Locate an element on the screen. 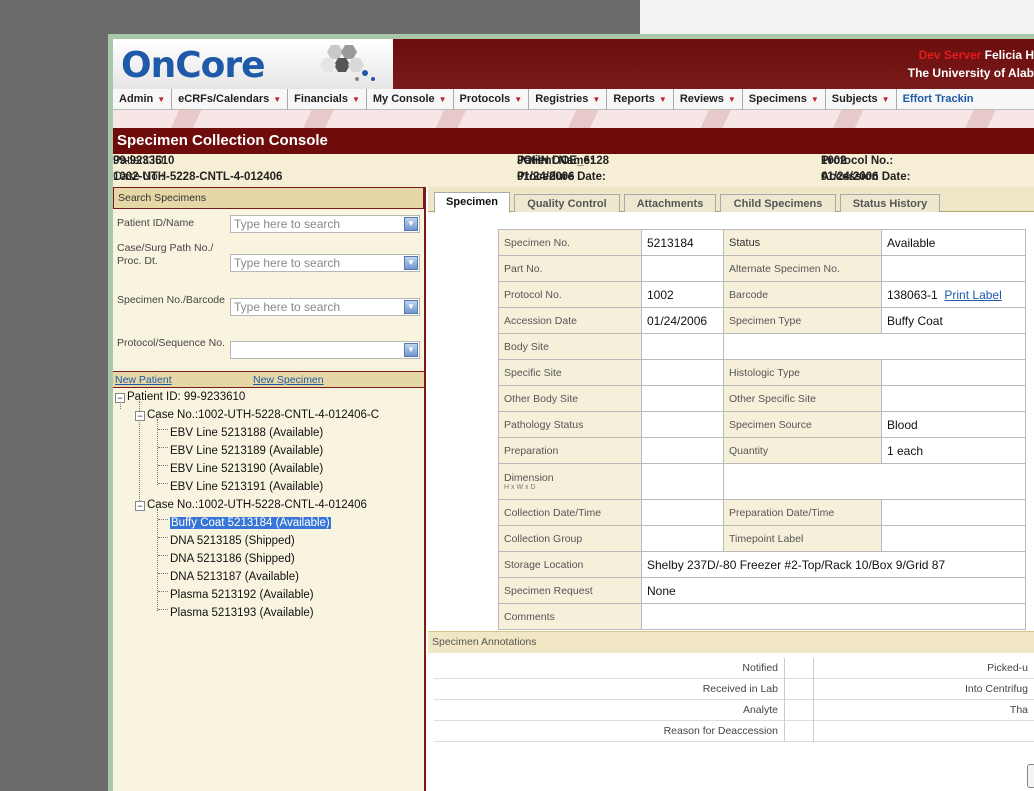  field-label: Part No. is located at coordinates (570, 268).